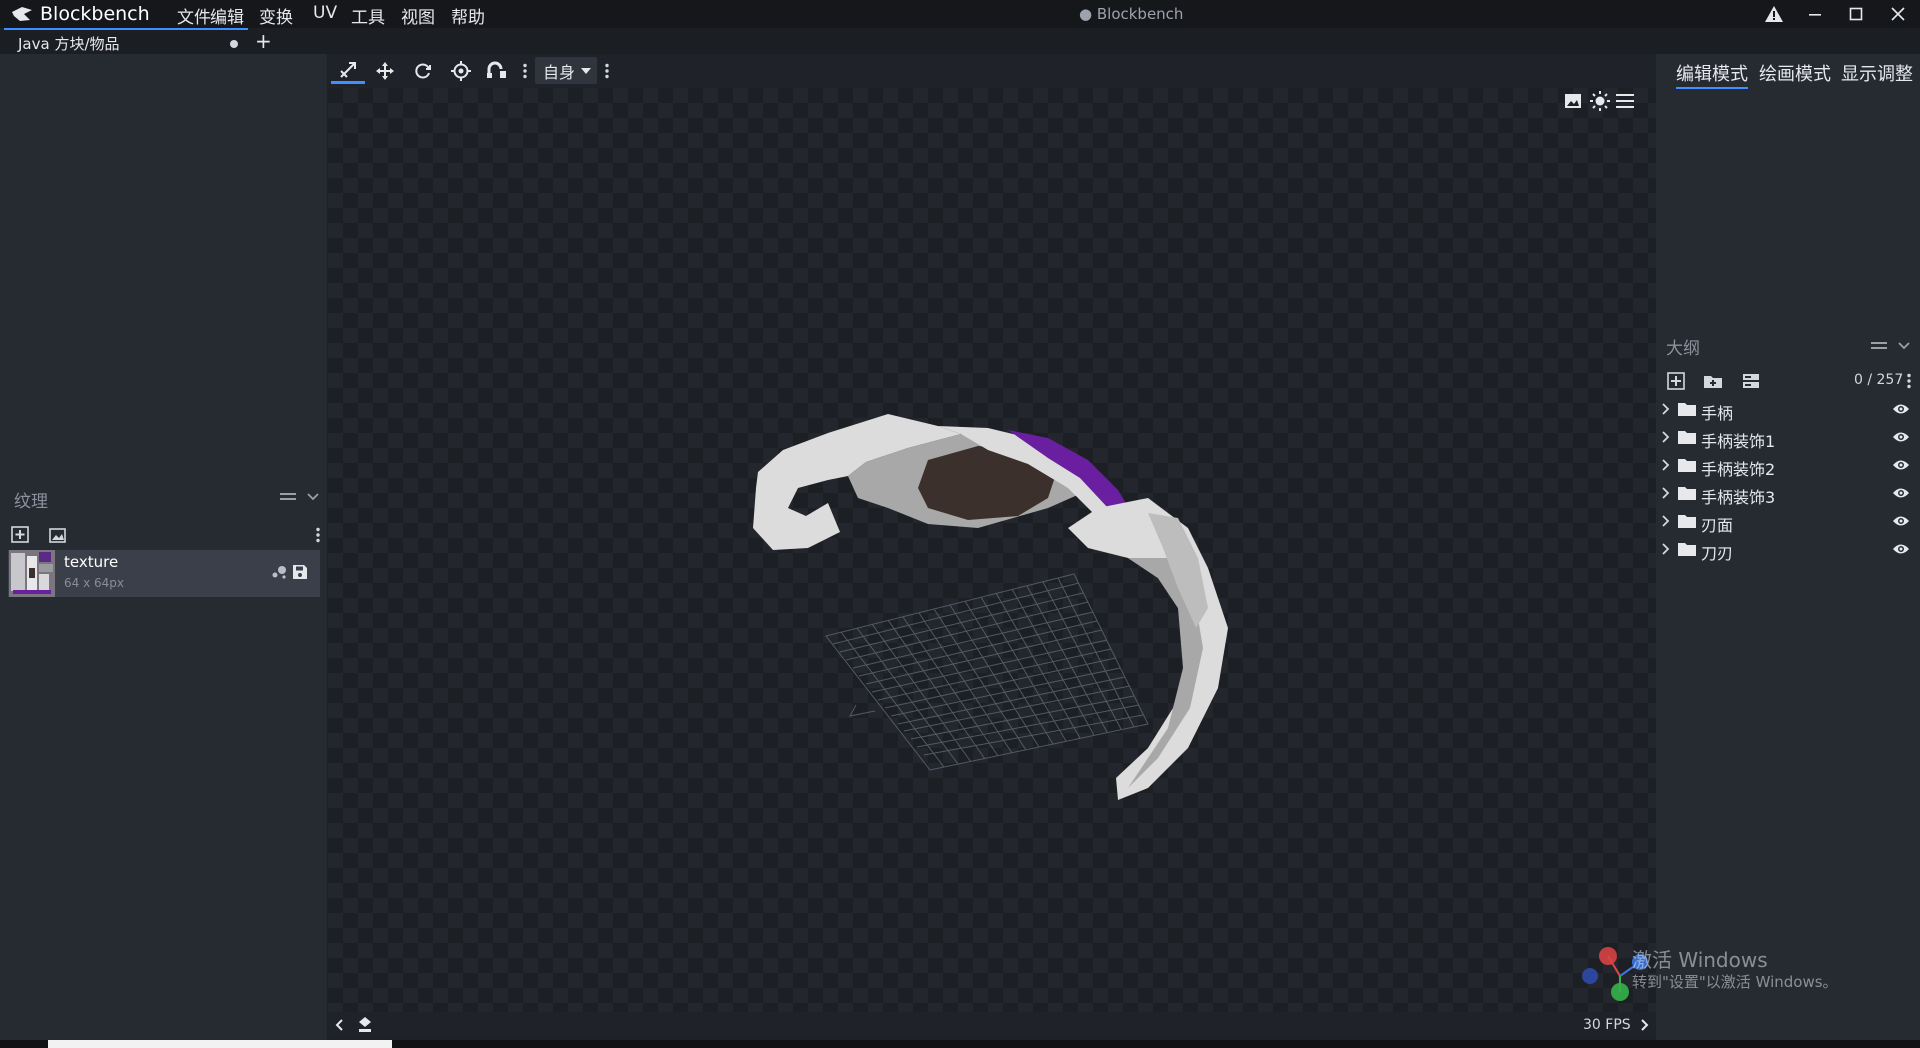  What do you see at coordinates (227, 16) in the screenshot?
I see `menu-edit: 编辑` at bounding box center [227, 16].